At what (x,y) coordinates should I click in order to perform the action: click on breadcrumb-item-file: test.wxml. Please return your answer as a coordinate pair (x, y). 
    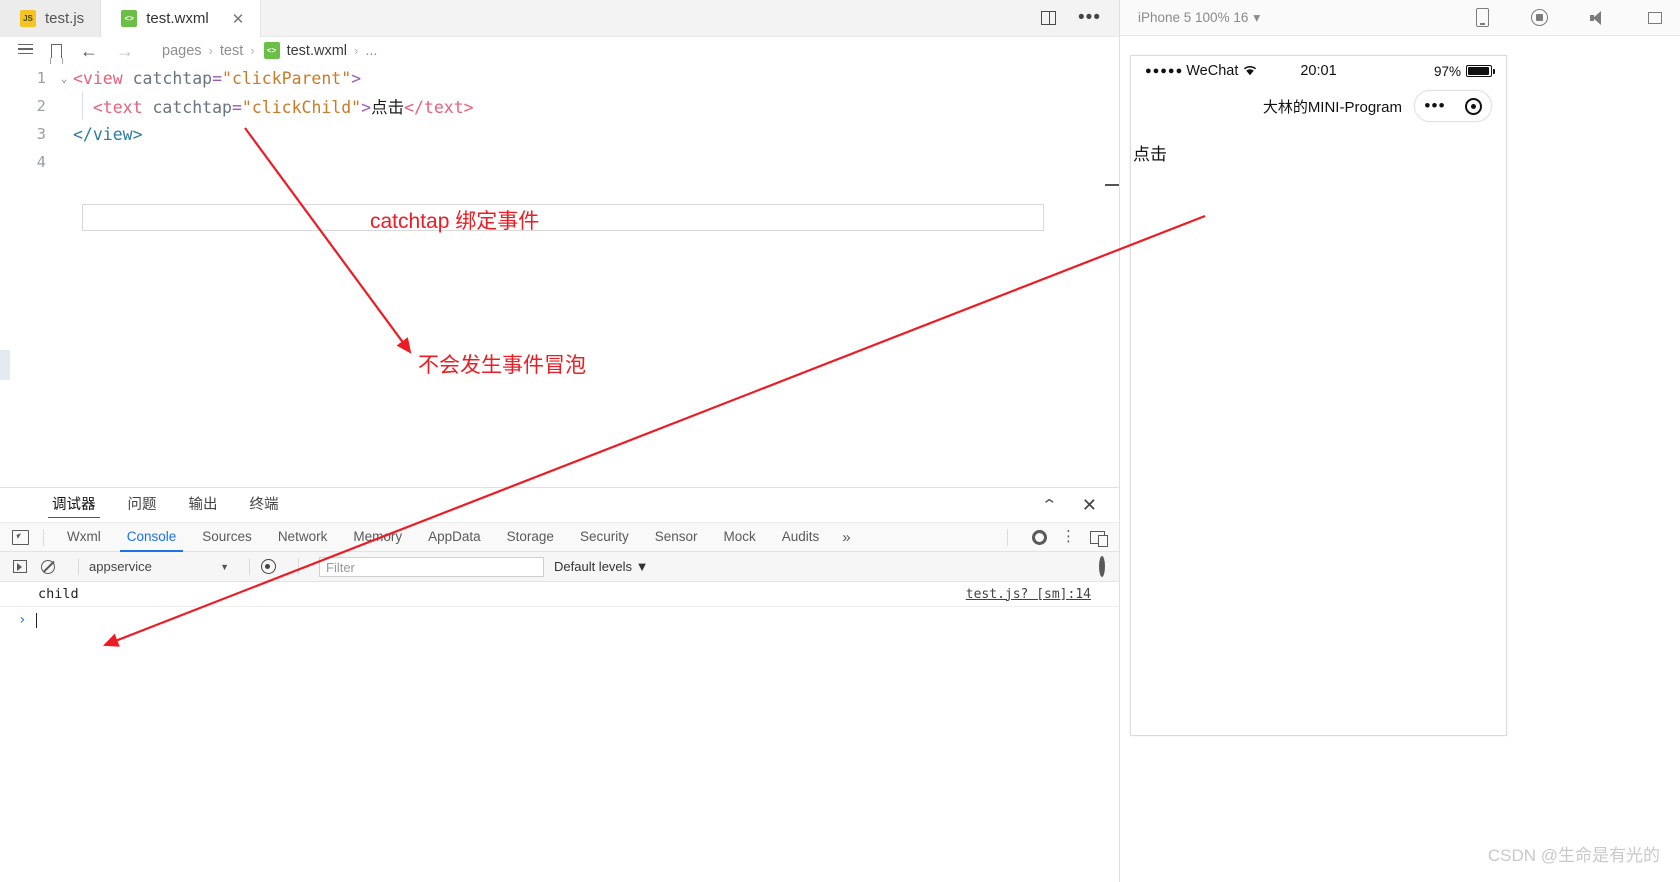
    Looking at the image, I should click on (317, 51).